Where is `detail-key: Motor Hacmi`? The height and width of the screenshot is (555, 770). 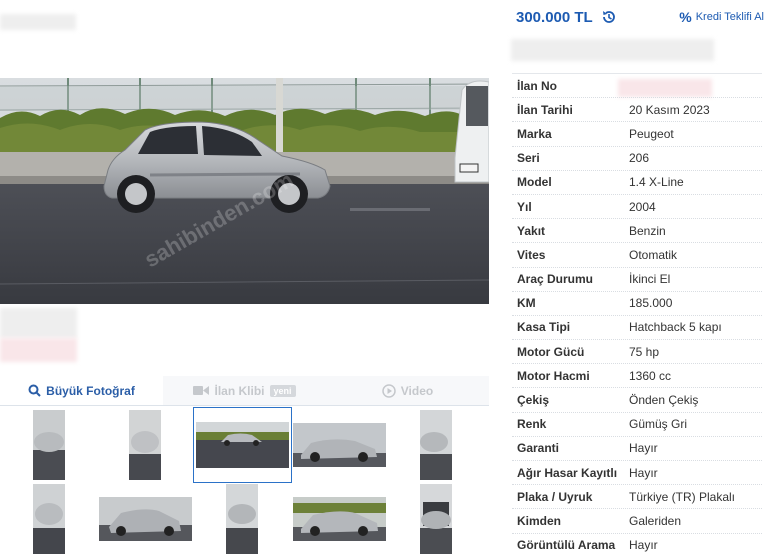 detail-key: Motor Hacmi is located at coordinates (553, 375).